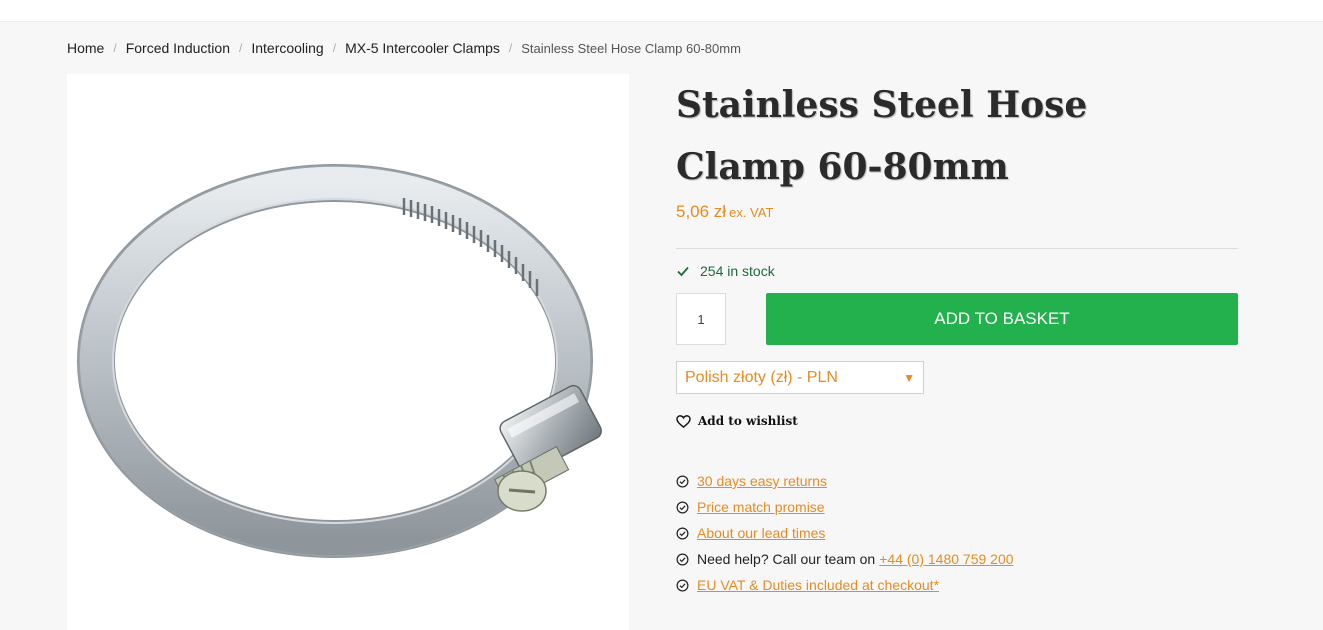  Describe the element at coordinates (422, 48) in the screenshot. I see `breadcrumb-mx5-intercooler-clamps: MX-5 Intercooler Clamps` at that location.